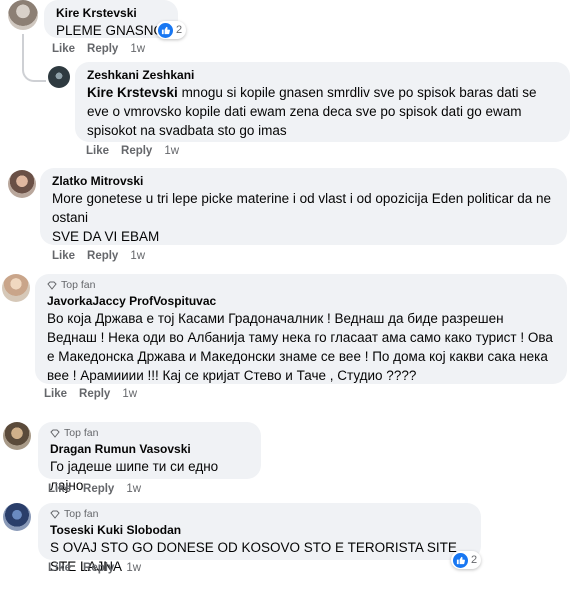  I want to click on comment-author: Kire Krstevski, so click(111, 13).